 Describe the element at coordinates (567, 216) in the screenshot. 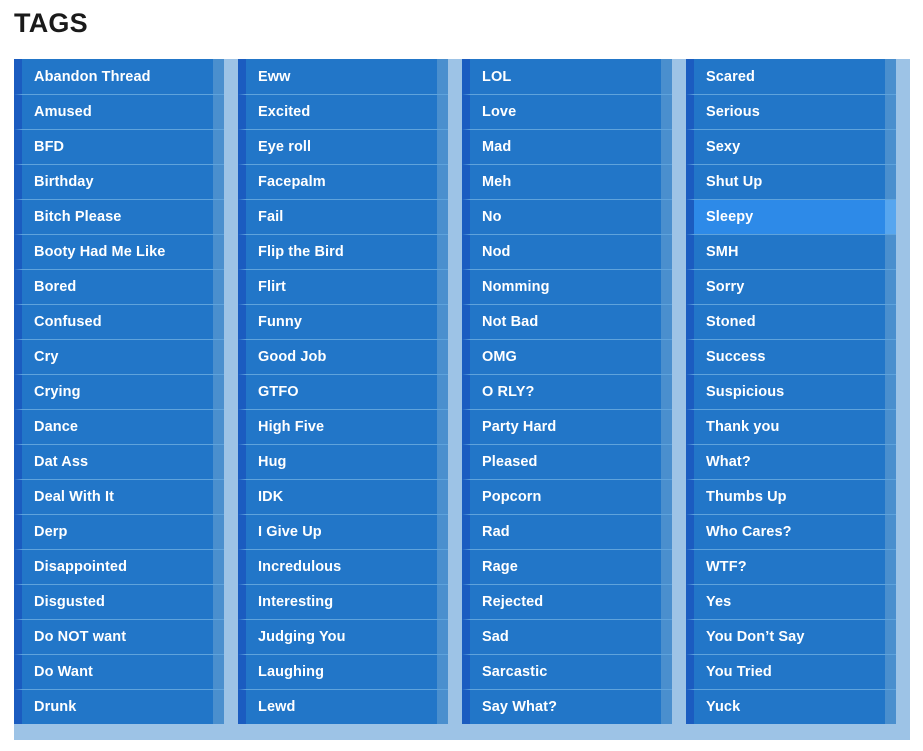

I see `tag-item: No` at that location.